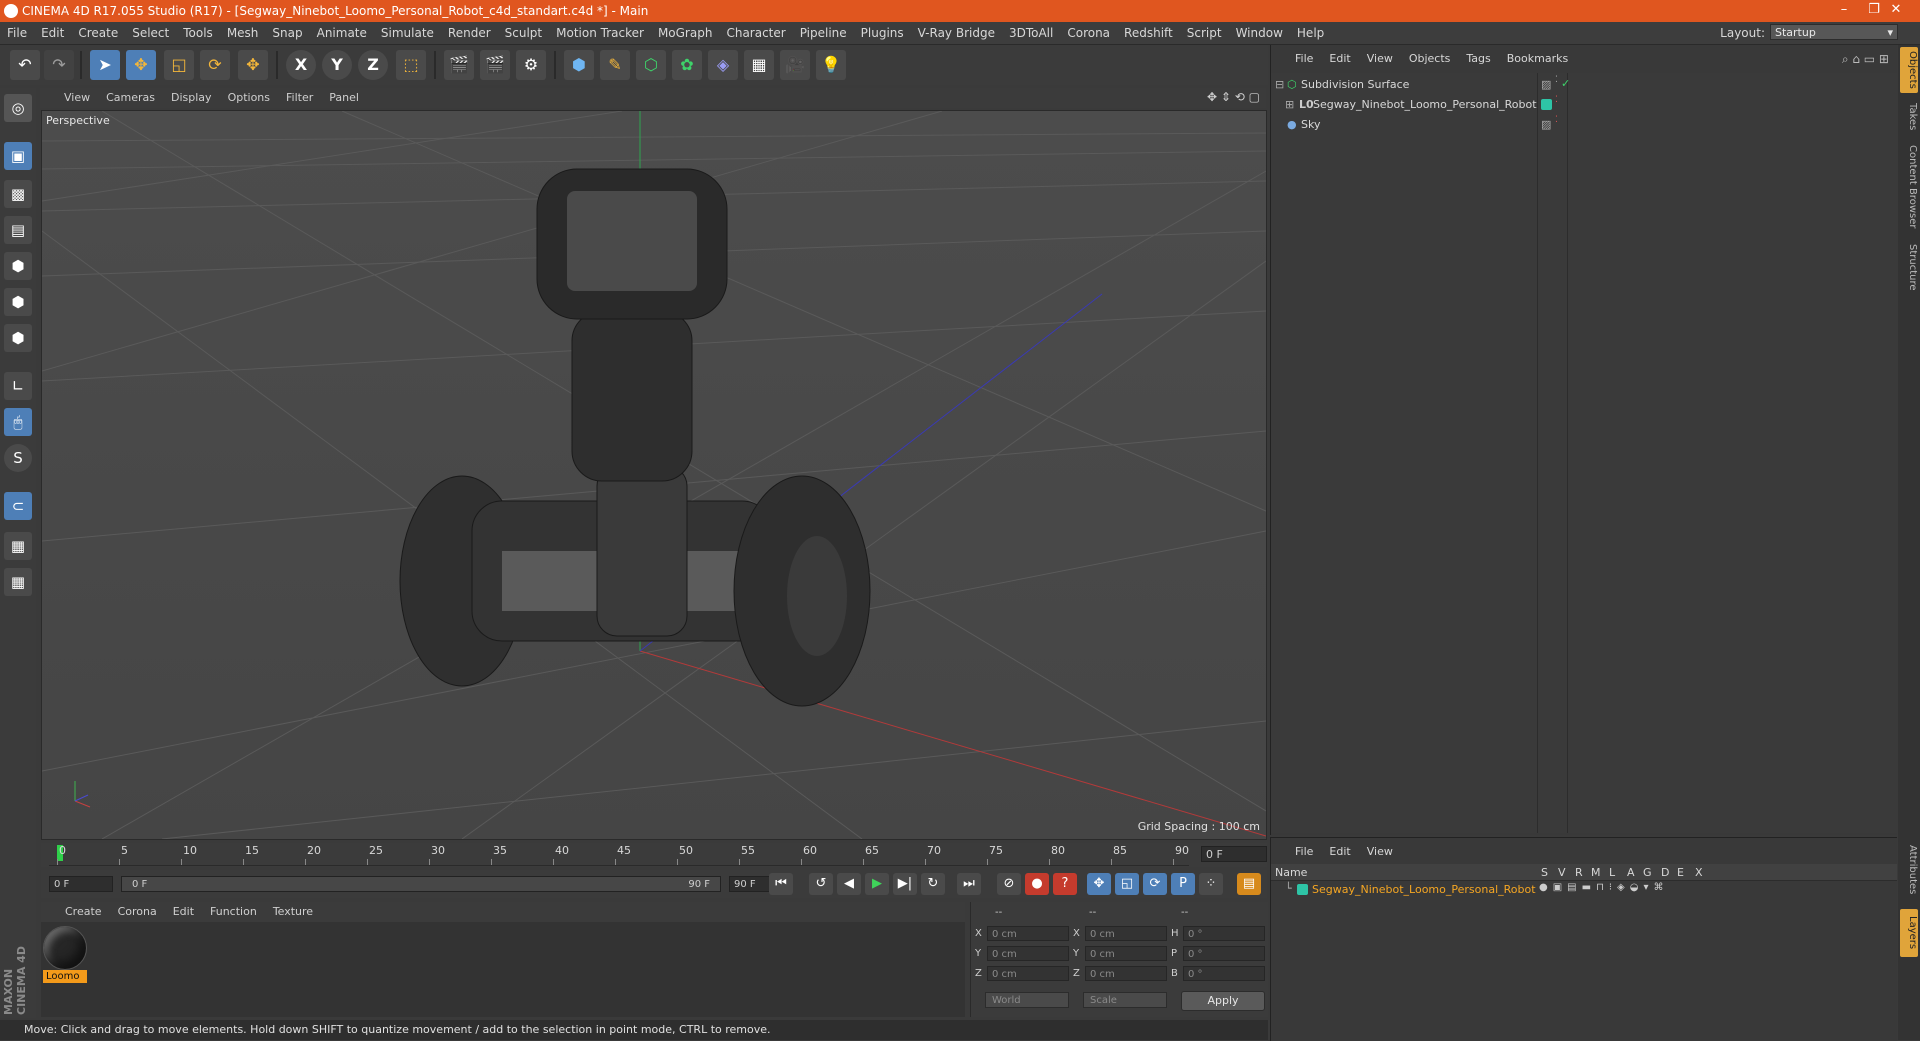 Image resolution: width=1920 pixels, height=1041 pixels. Describe the element at coordinates (831, 65) in the screenshot. I see `light-icon: 💡` at that location.